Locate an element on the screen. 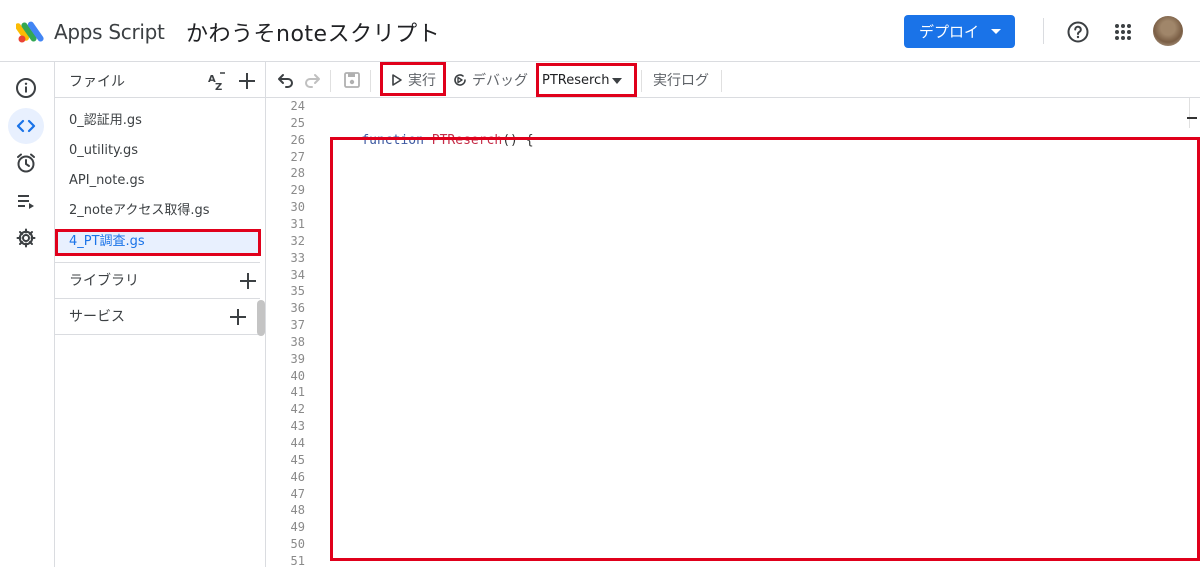 This screenshot has height=570, width=1200. services-label: サービス is located at coordinates (97, 317).